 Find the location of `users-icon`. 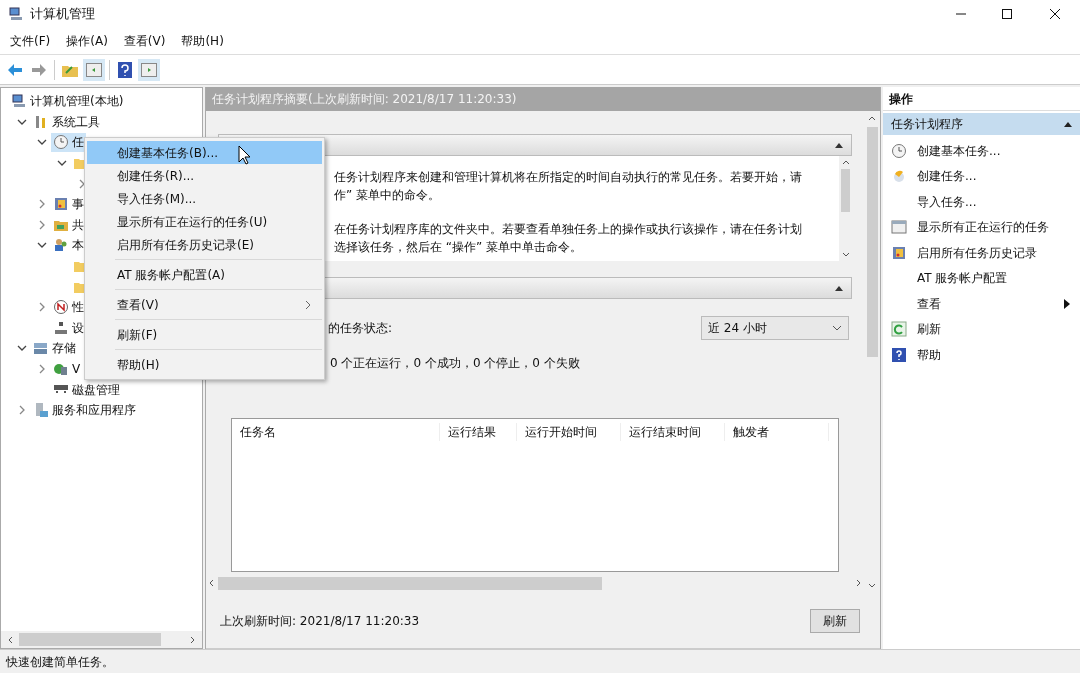

users-icon is located at coordinates (61, 245).